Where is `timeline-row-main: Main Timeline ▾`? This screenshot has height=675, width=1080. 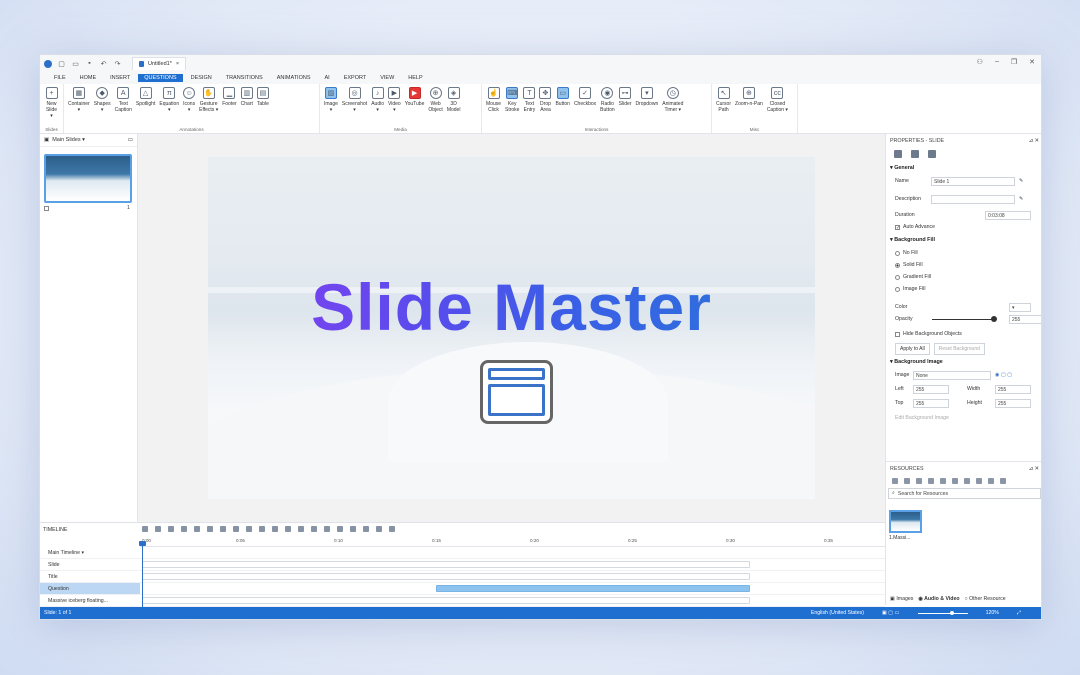 timeline-row-main: Main Timeline ▾ is located at coordinates (462, 553).